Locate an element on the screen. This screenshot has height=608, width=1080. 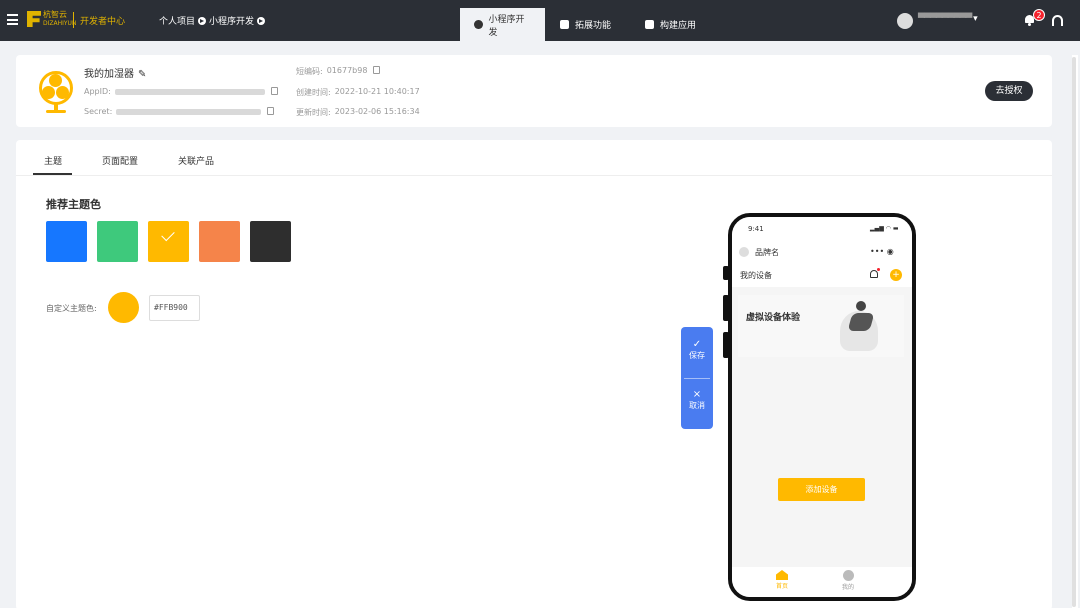
updated-label: 更新时间: is located at coordinates (313, 112).